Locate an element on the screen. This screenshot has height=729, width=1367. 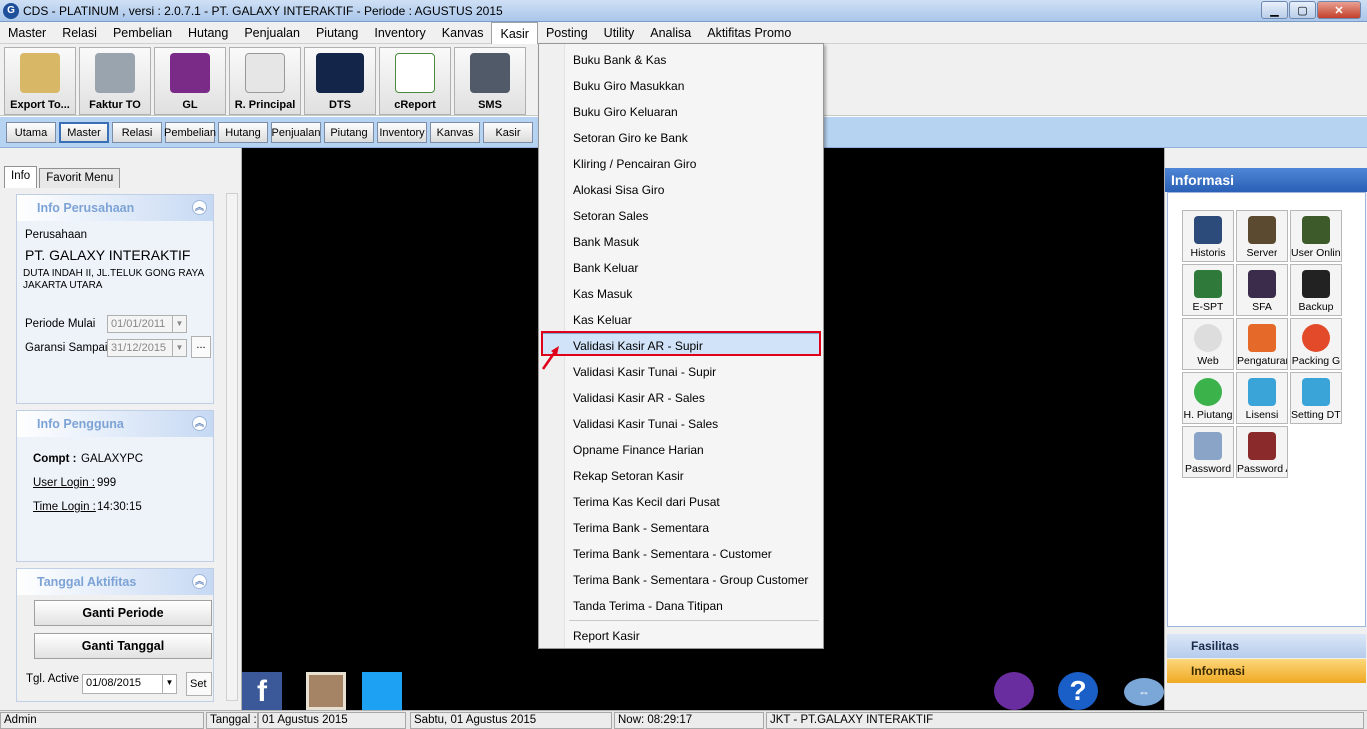
password-access-button: Password Ac is located at coordinates (1262, 452).